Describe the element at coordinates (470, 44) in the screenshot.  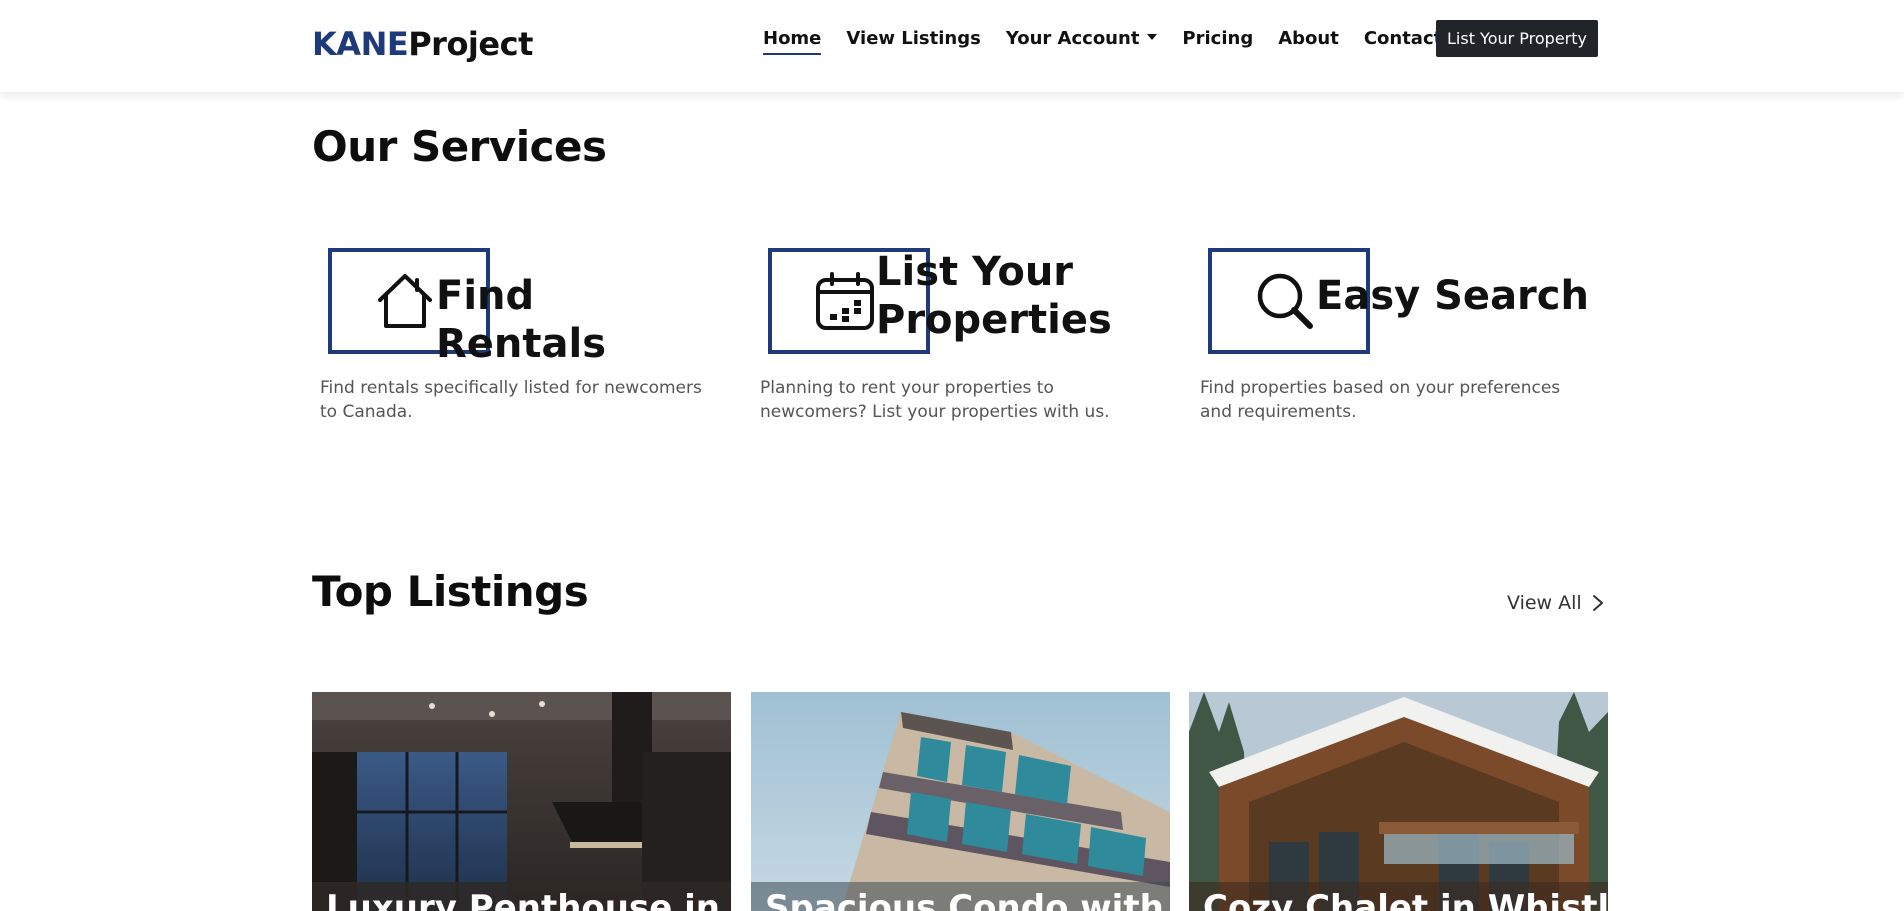
I see `logo-project: Project` at that location.